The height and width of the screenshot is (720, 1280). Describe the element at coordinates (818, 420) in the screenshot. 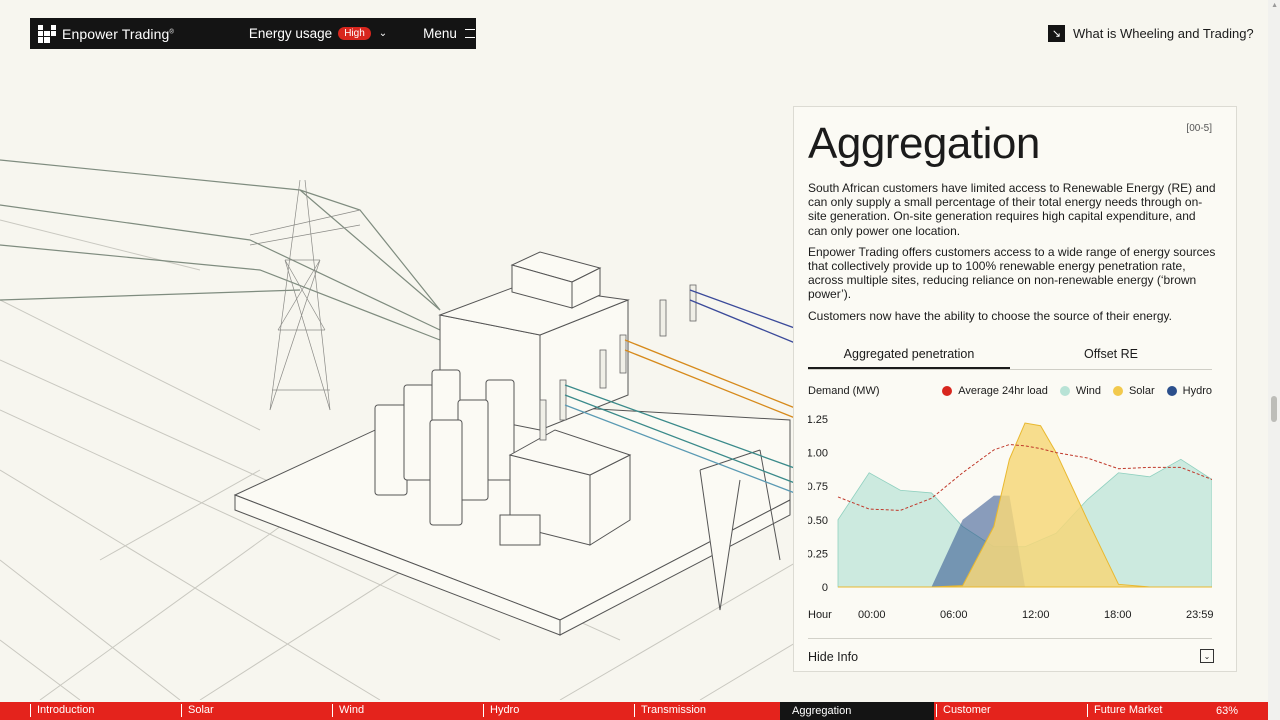

I see `y-tick-label: 1.25` at that location.